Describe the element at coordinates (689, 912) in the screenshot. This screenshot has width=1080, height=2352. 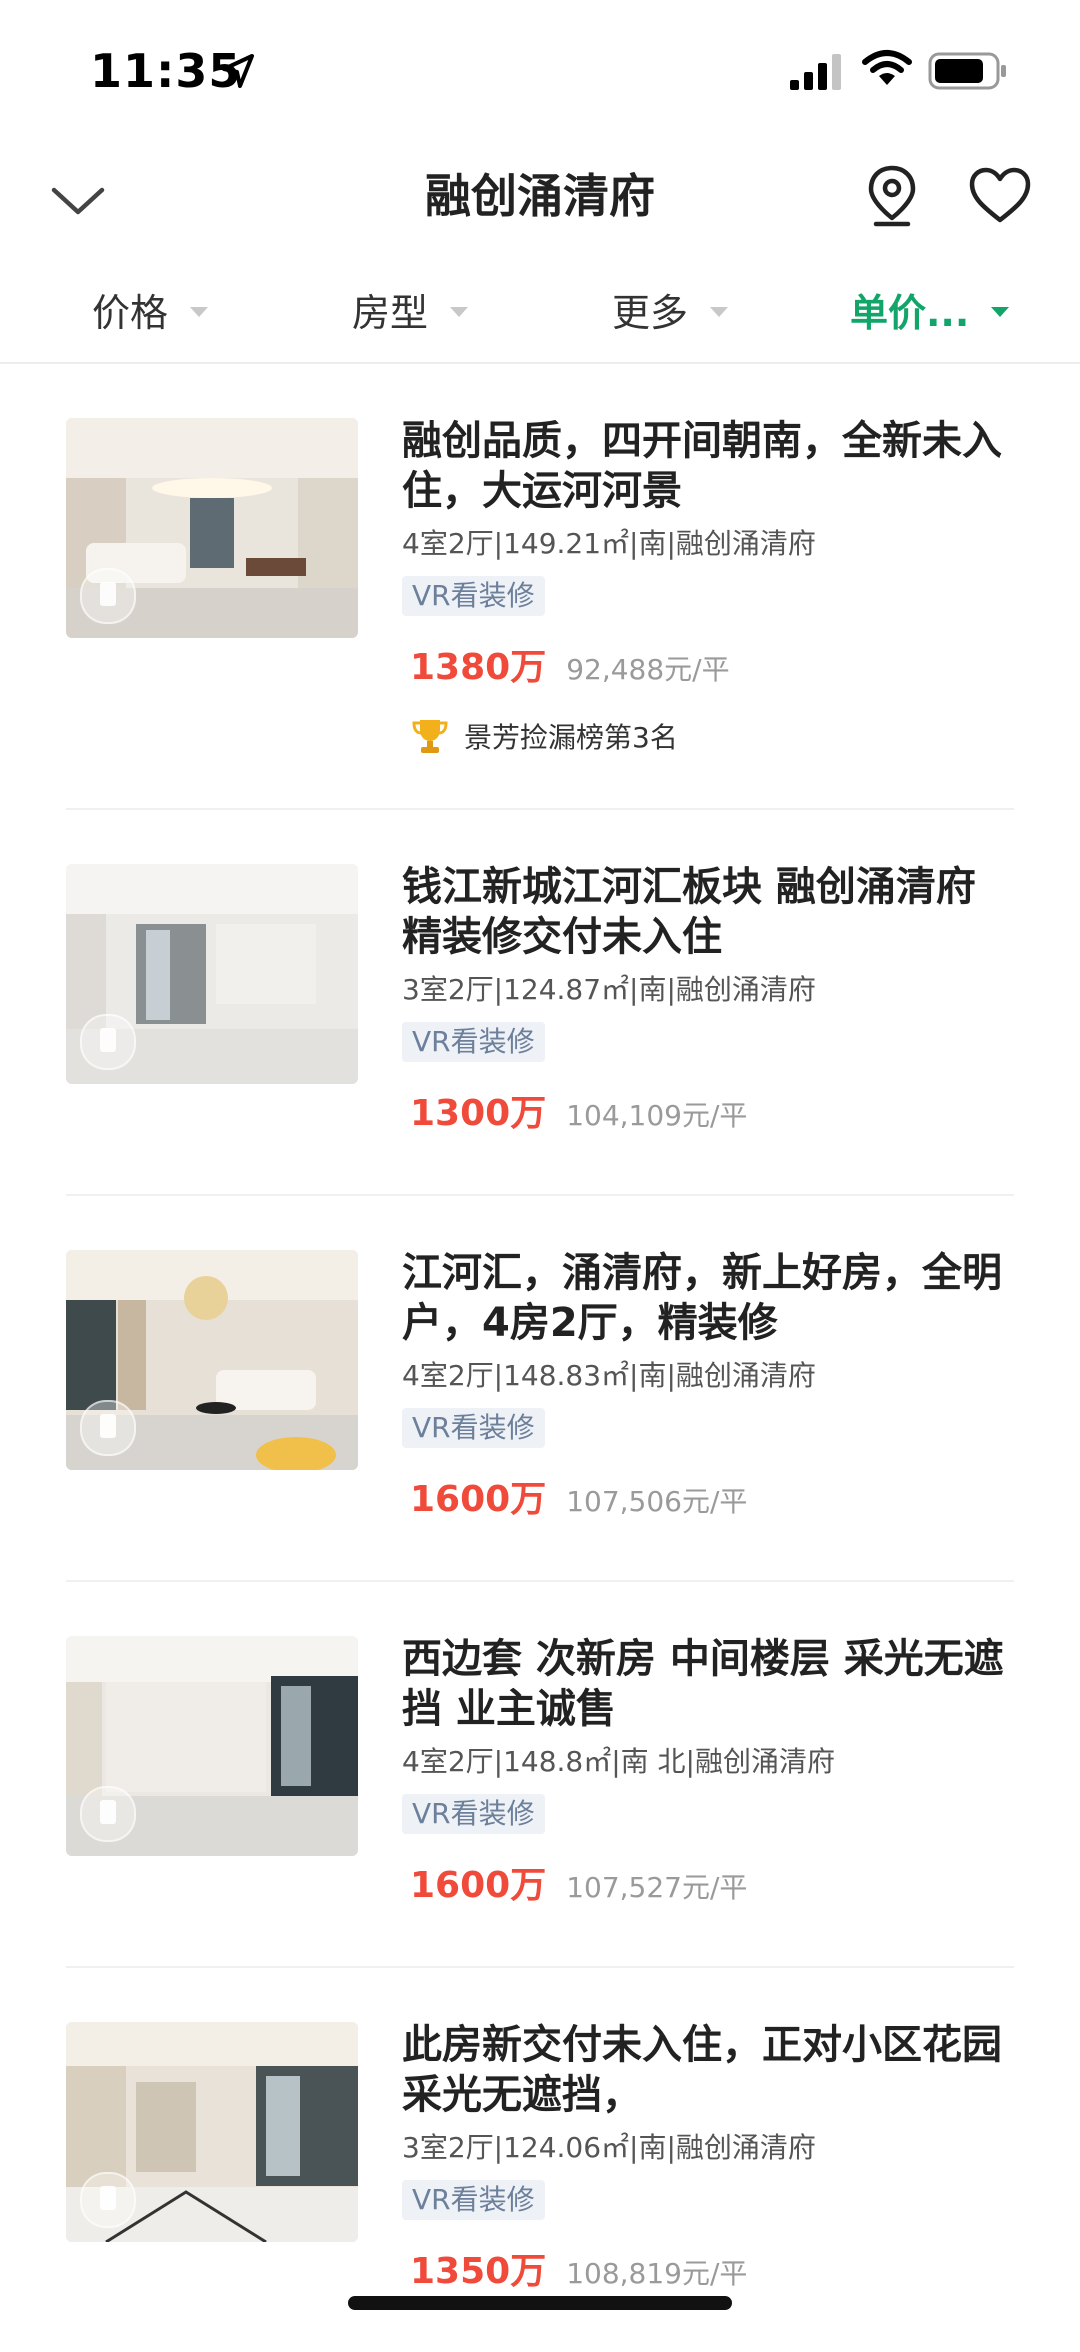
I see `listing-title: 钱江新城江河汇板块 融创涌清府 精装修交付未入住` at that location.